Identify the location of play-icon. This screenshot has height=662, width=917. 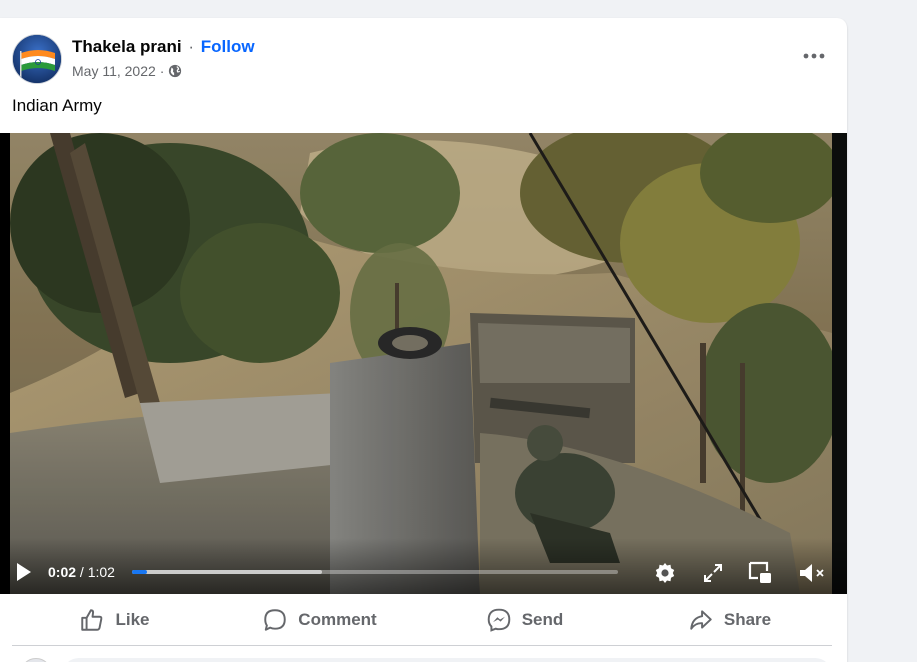
(24, 572).